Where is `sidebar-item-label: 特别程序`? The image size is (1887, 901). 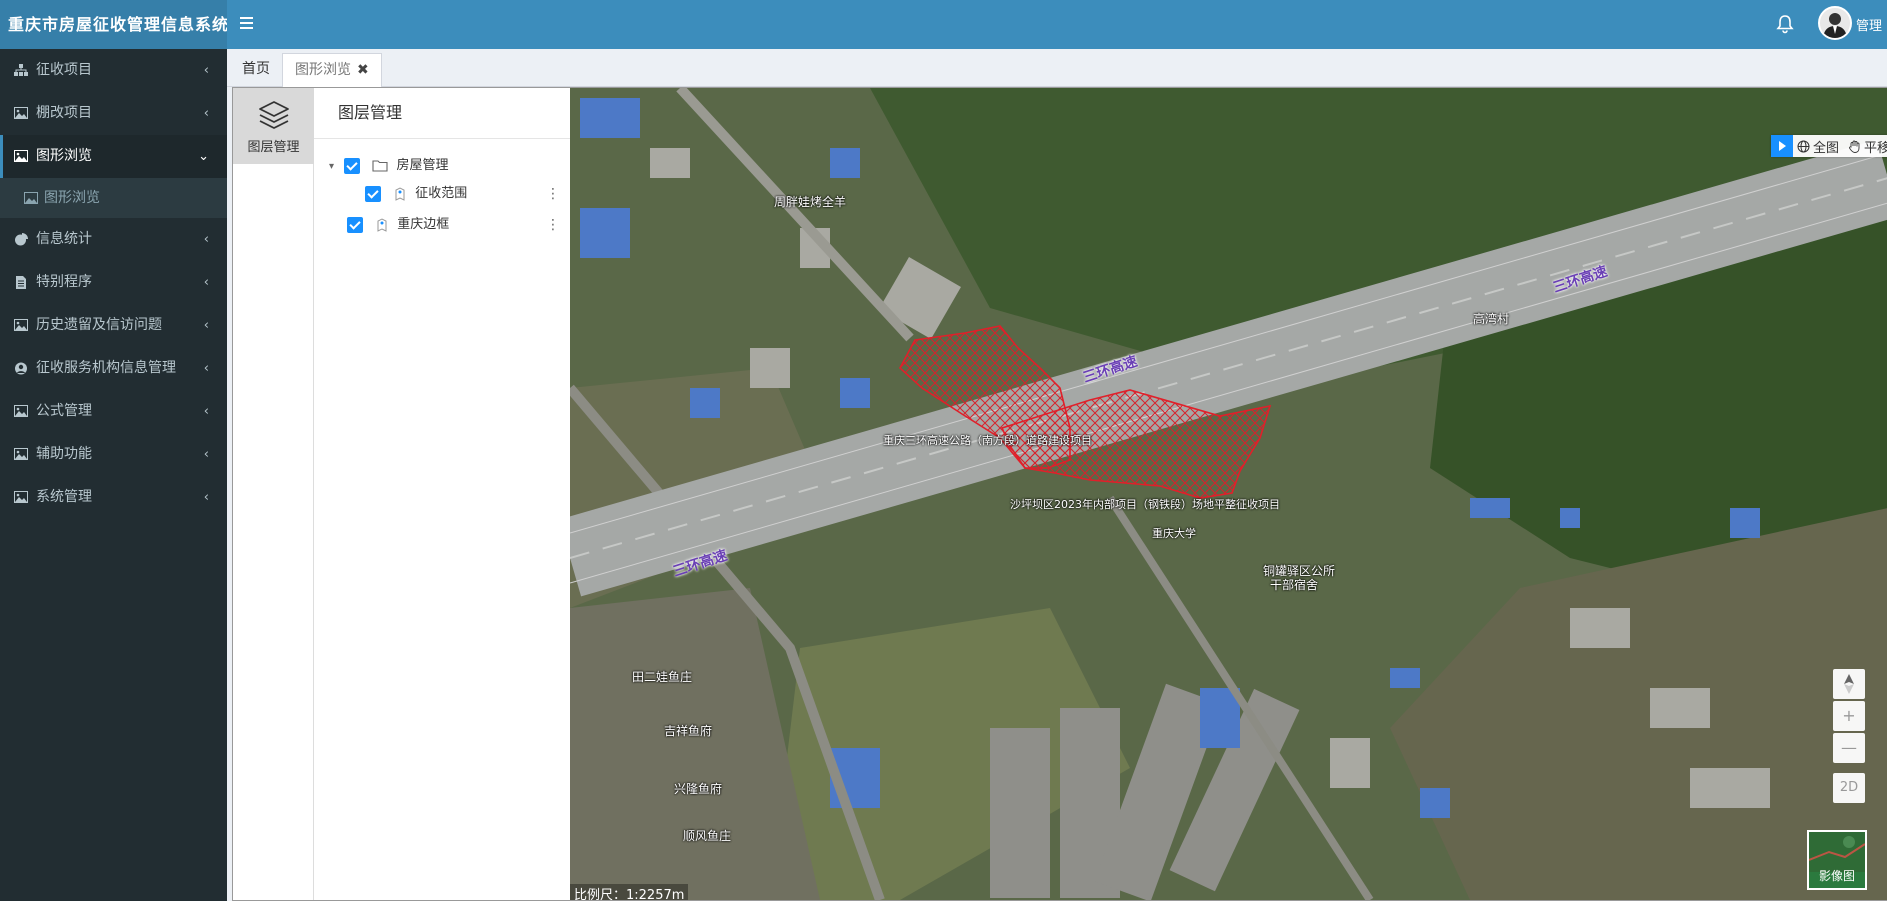
sidebar-item-label: 特别程序 is located at coordinates (64, 282).